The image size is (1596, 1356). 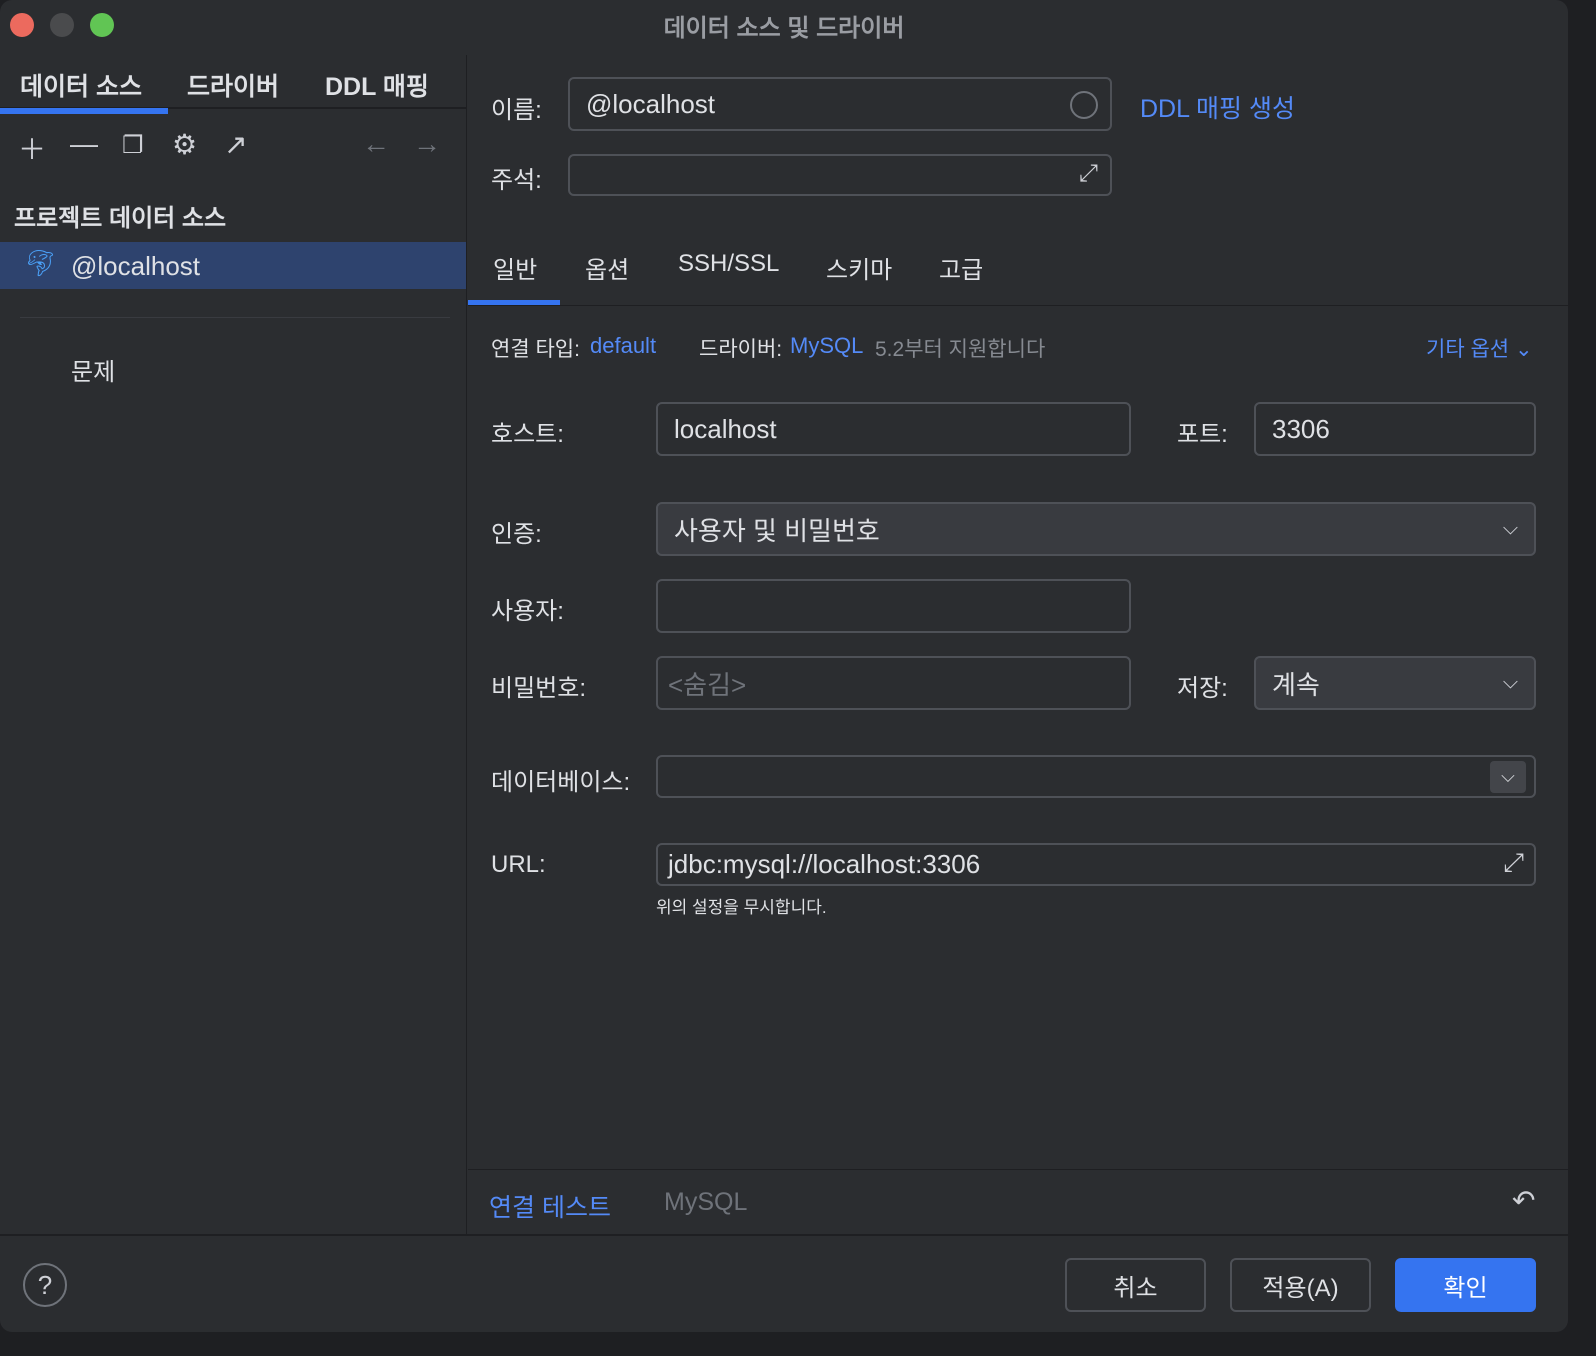 What do you see at coordinates (1217, 107) in the screenshot?
I see `create-ddl-mapping-link: DDL 매핑 생성` at bounding box center [1217, 107].